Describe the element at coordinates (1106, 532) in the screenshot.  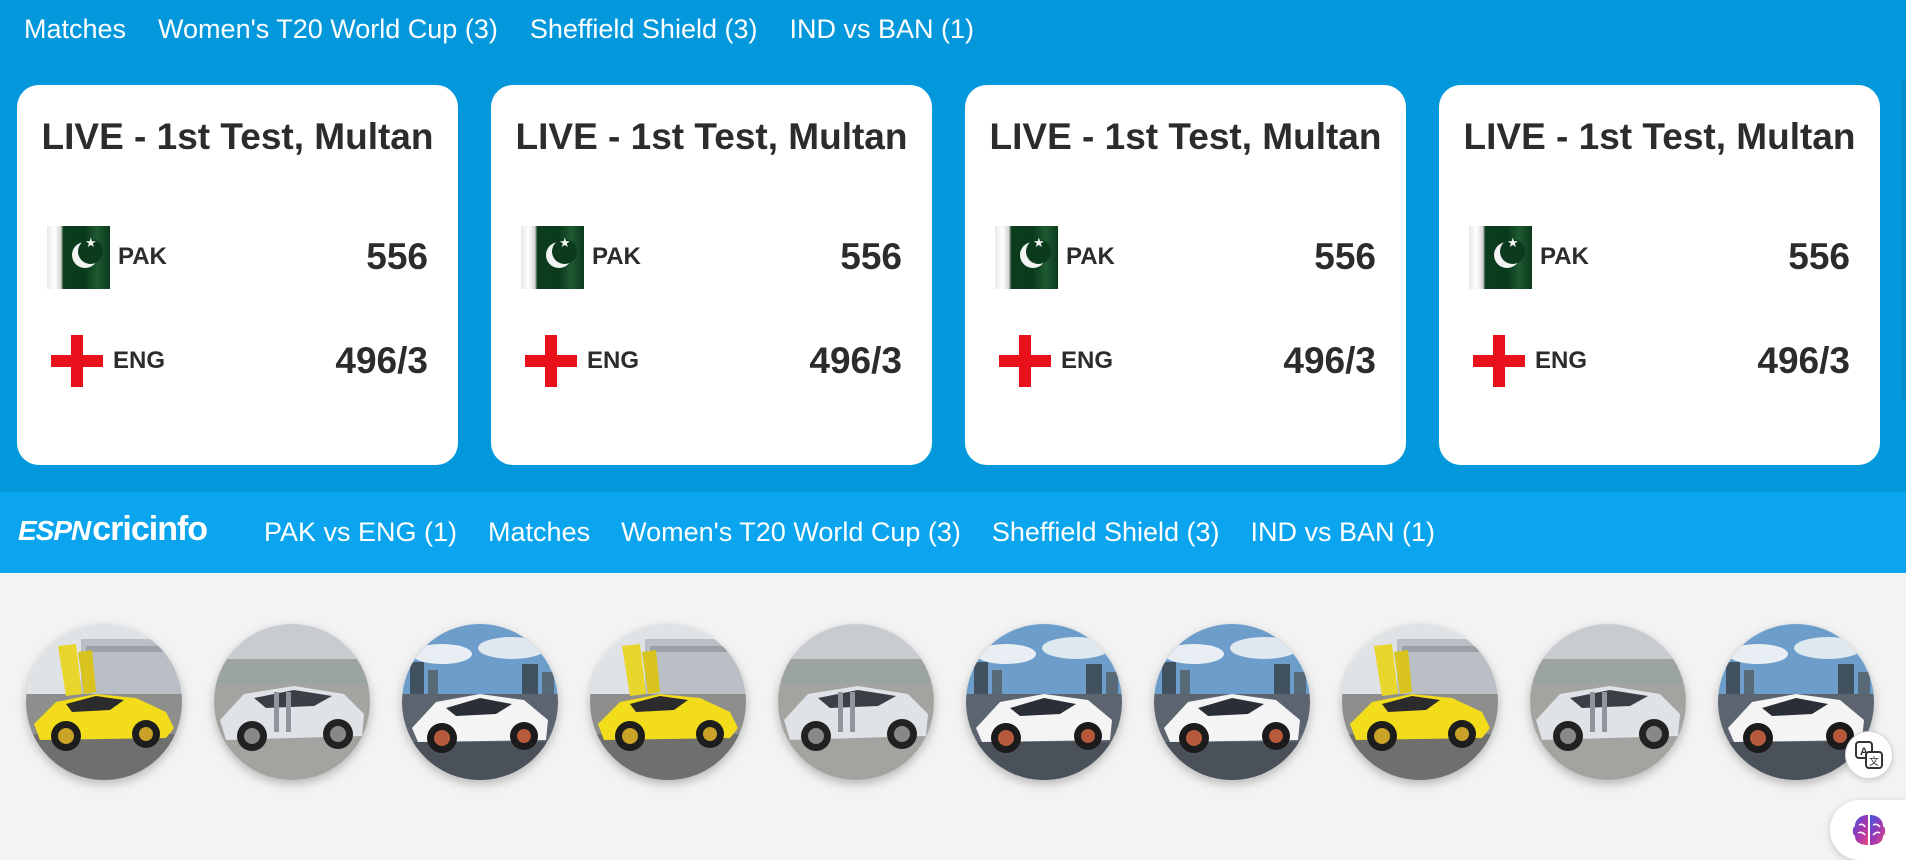
I see `espn-nav-link-sheffield-shield: Sheffield Shield (3)` at that location.